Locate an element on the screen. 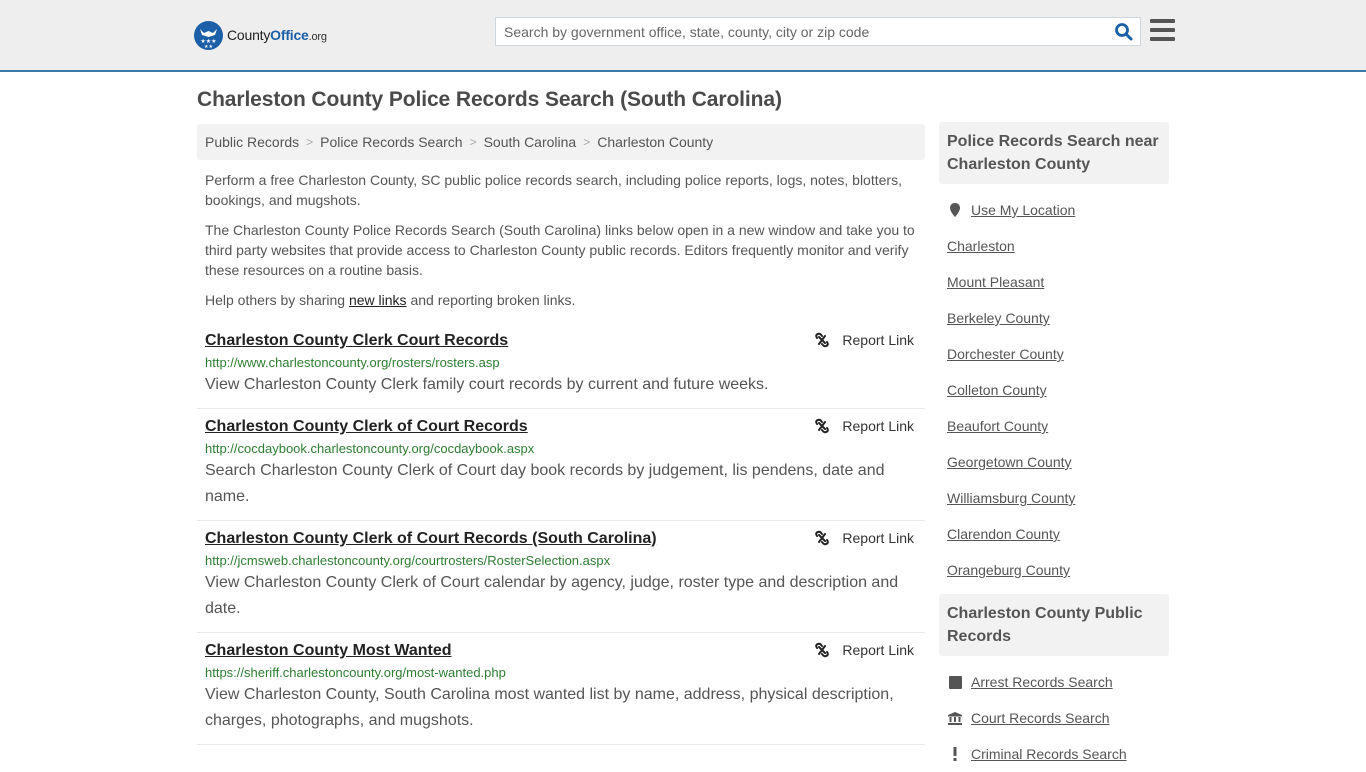 The width and height of the screenshot is (1366, 772). search-button is located at coordinates (1124, 32).